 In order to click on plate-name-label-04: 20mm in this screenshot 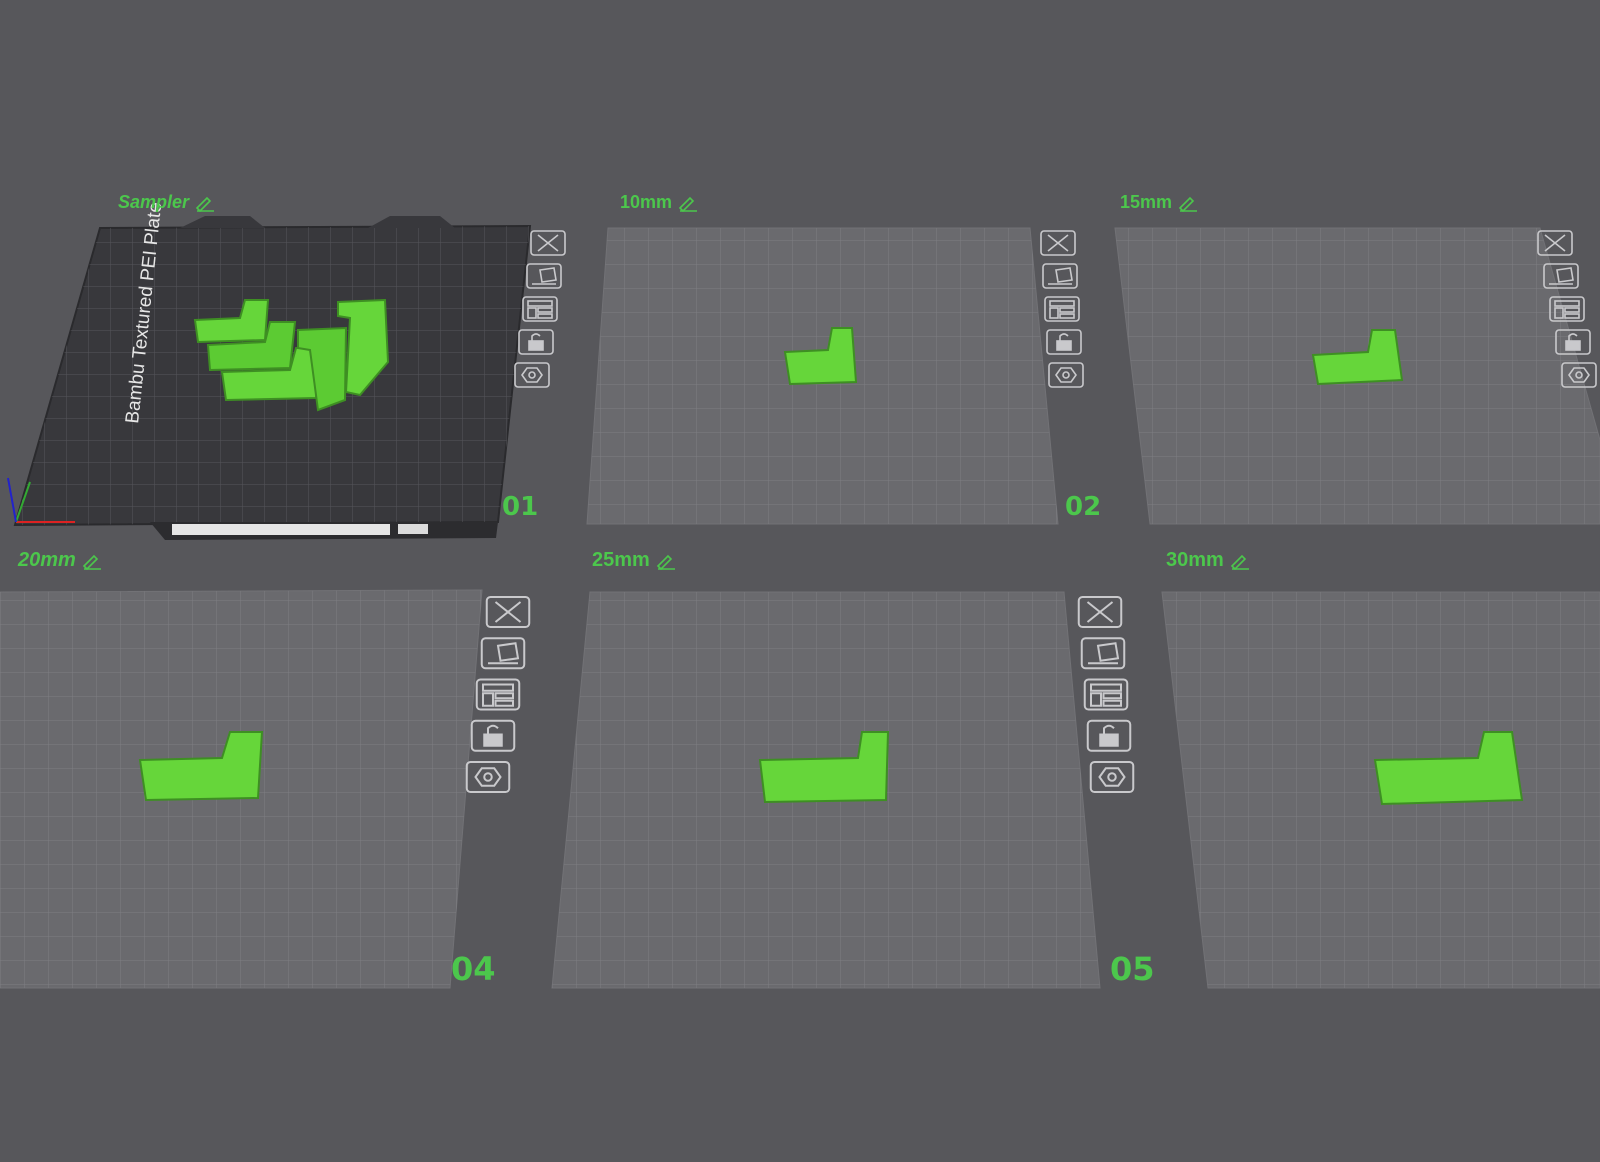, I will do `click(60, 560)`.